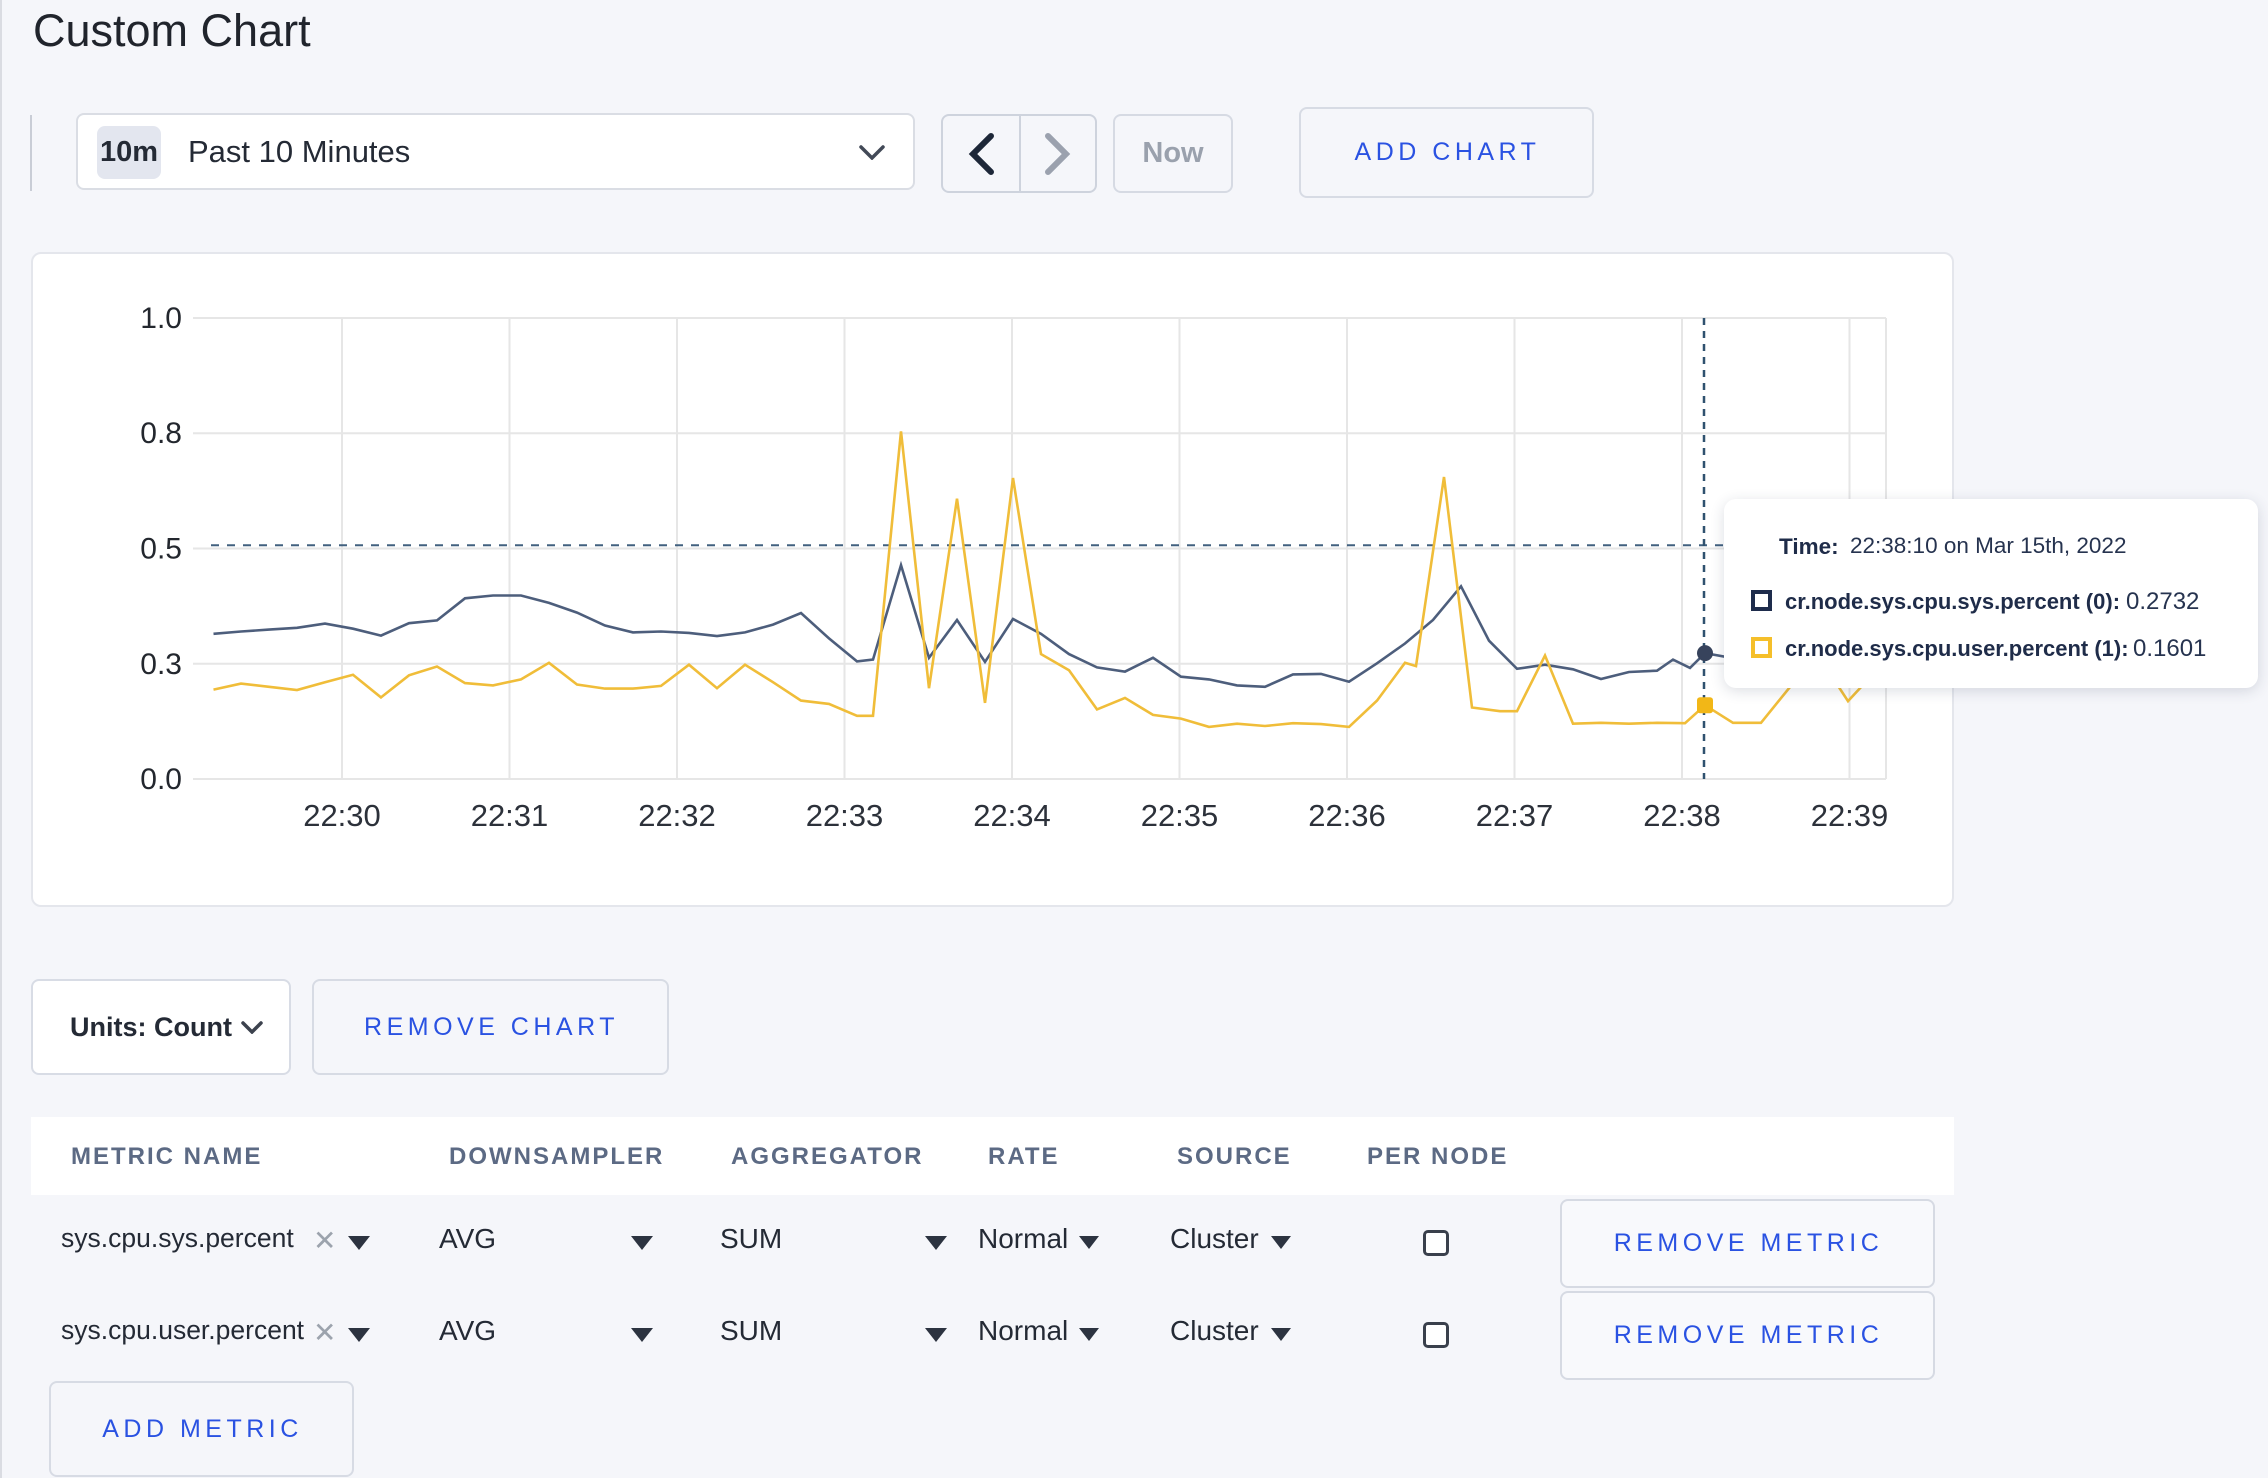  Describe the element at coordinates (161, 664) in the screenshot. I see `svg-text: 0.3` at that location.